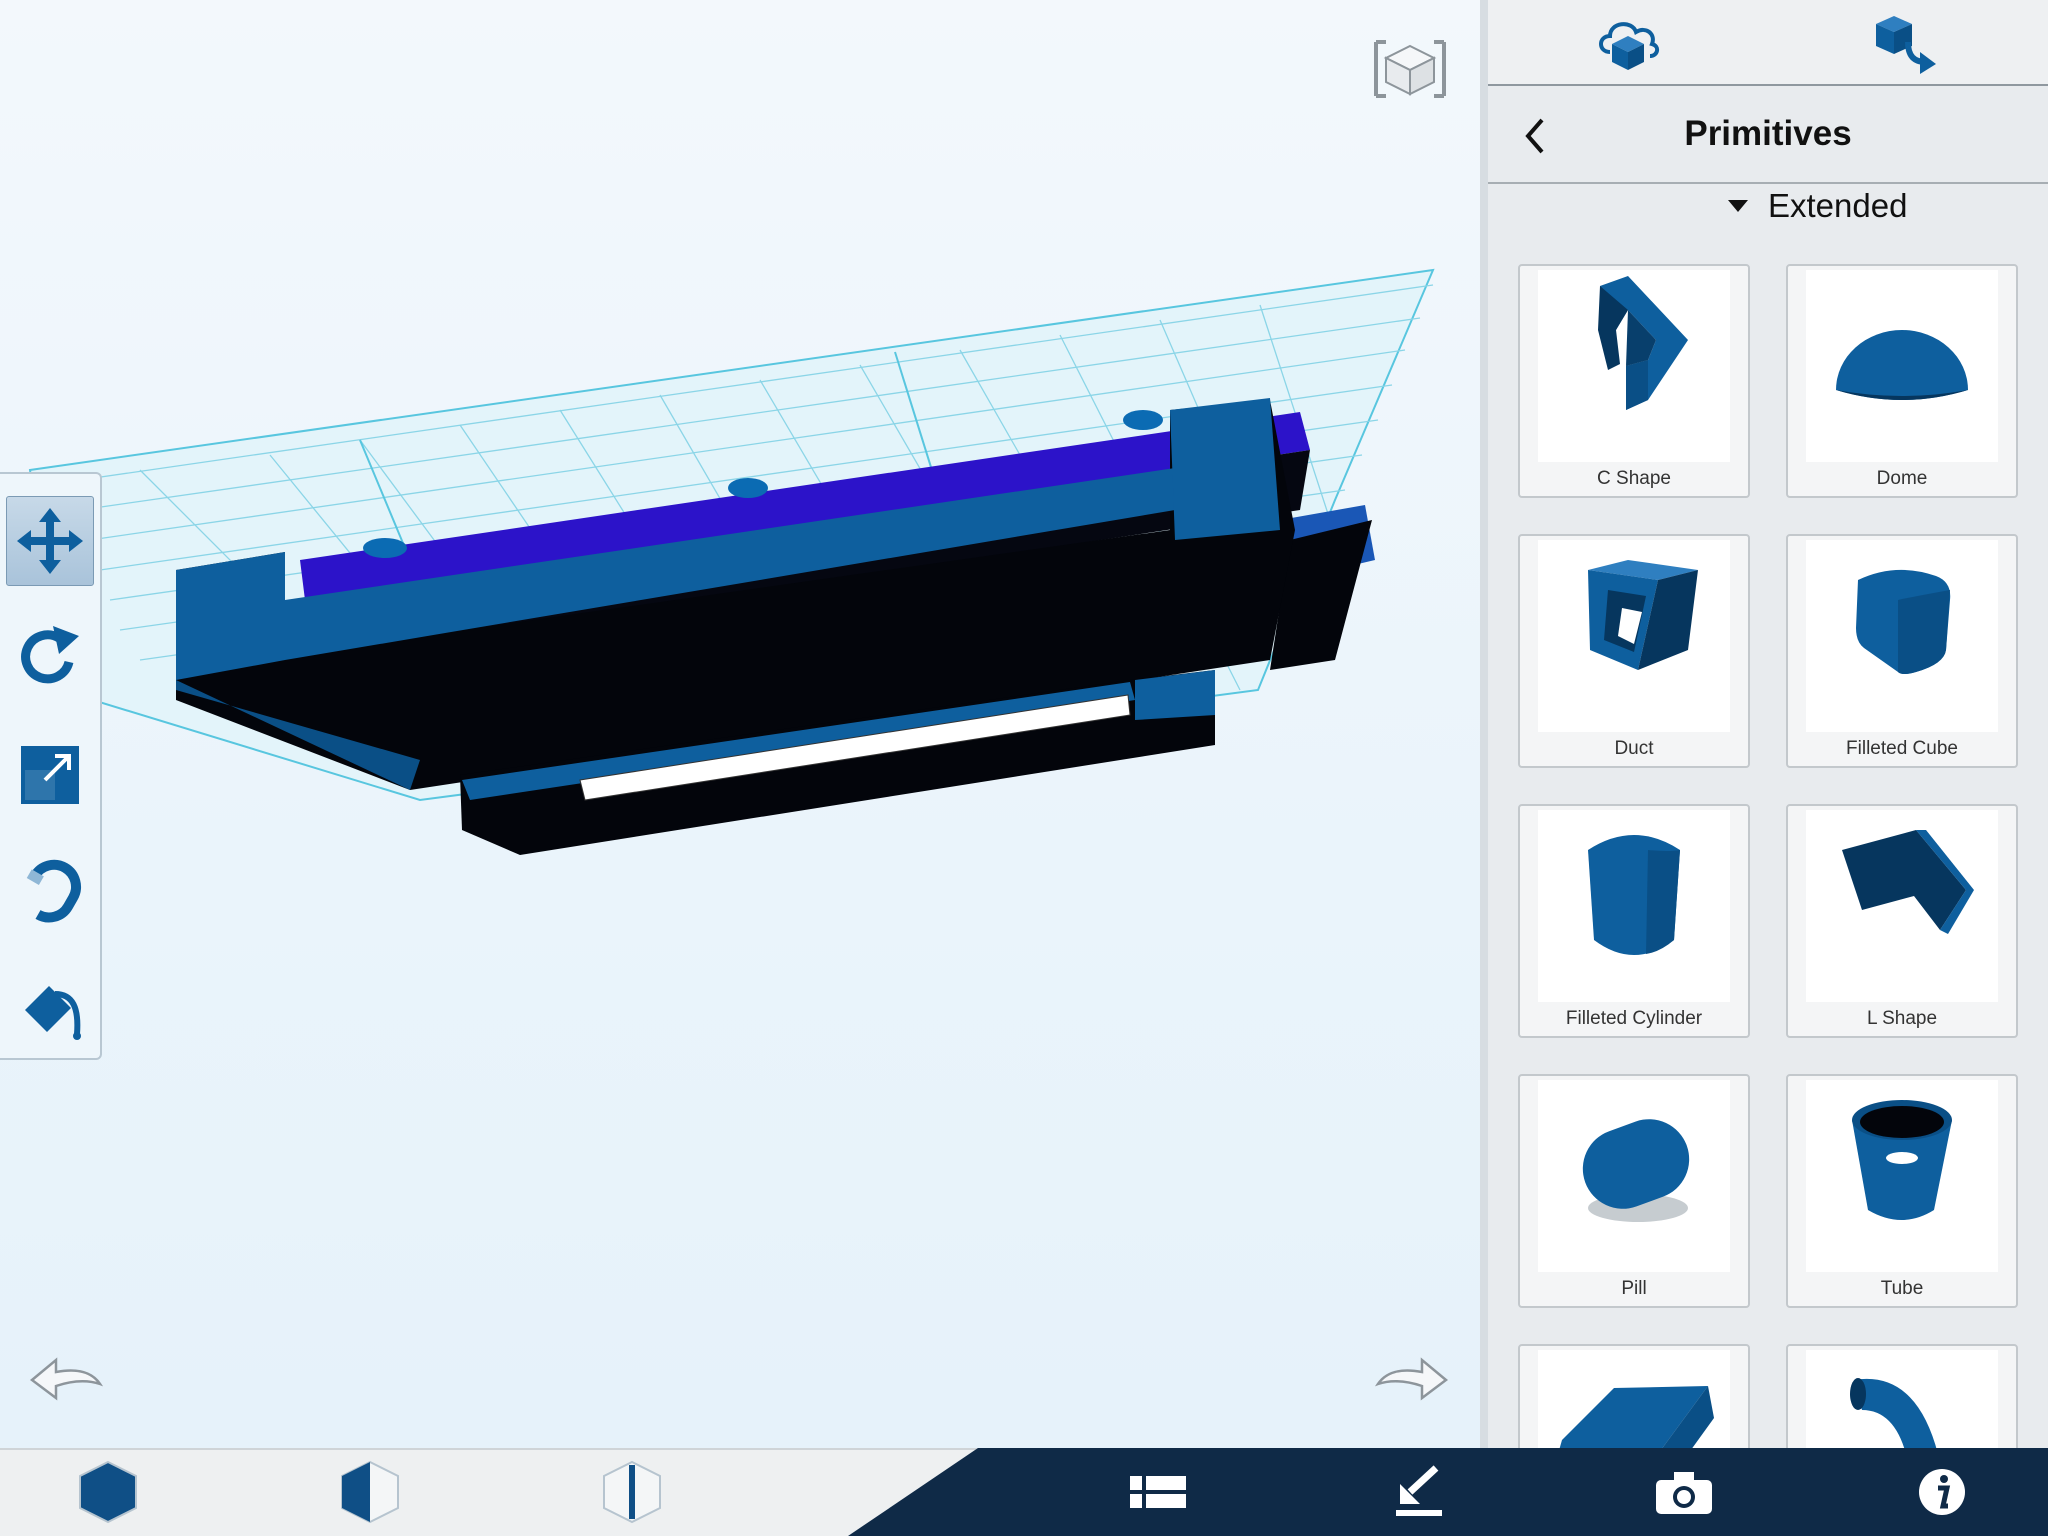 The width and height of the screenshot is (2048, 1536). I want to click on import-model-icon, so click(1906, 45).